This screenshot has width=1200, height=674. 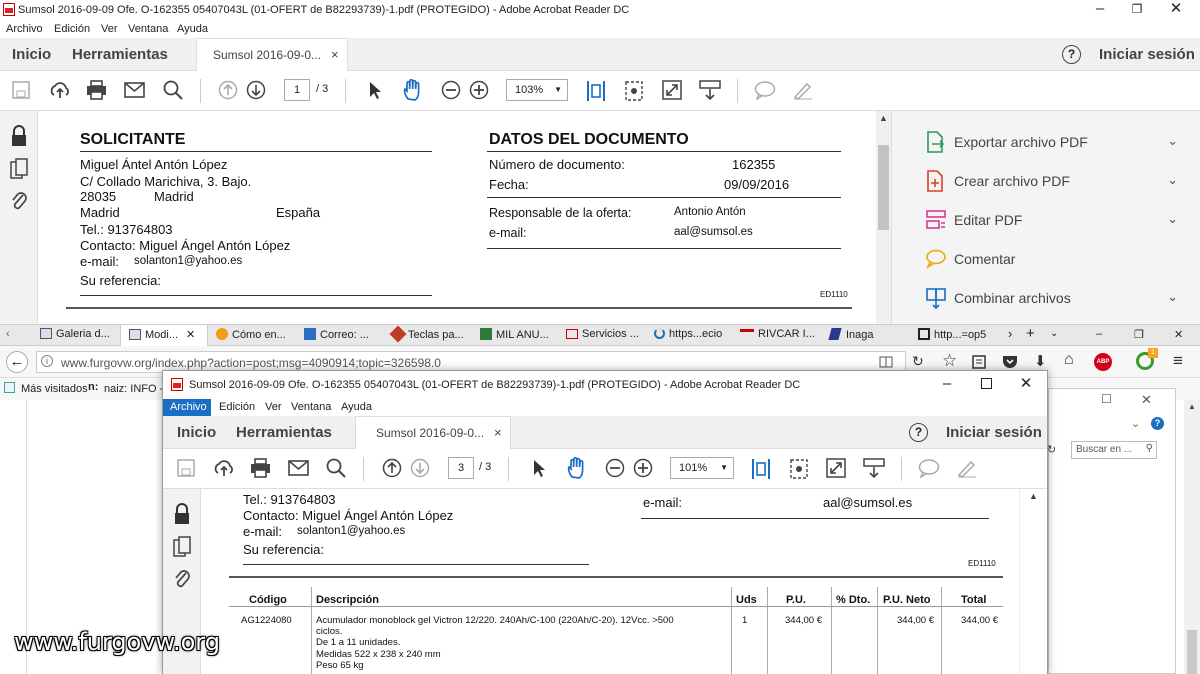 What do you see at coordinates (1040, 361) in the screenshot?
I see `download-icon: ⬇` at bounding box center [1040, 361].